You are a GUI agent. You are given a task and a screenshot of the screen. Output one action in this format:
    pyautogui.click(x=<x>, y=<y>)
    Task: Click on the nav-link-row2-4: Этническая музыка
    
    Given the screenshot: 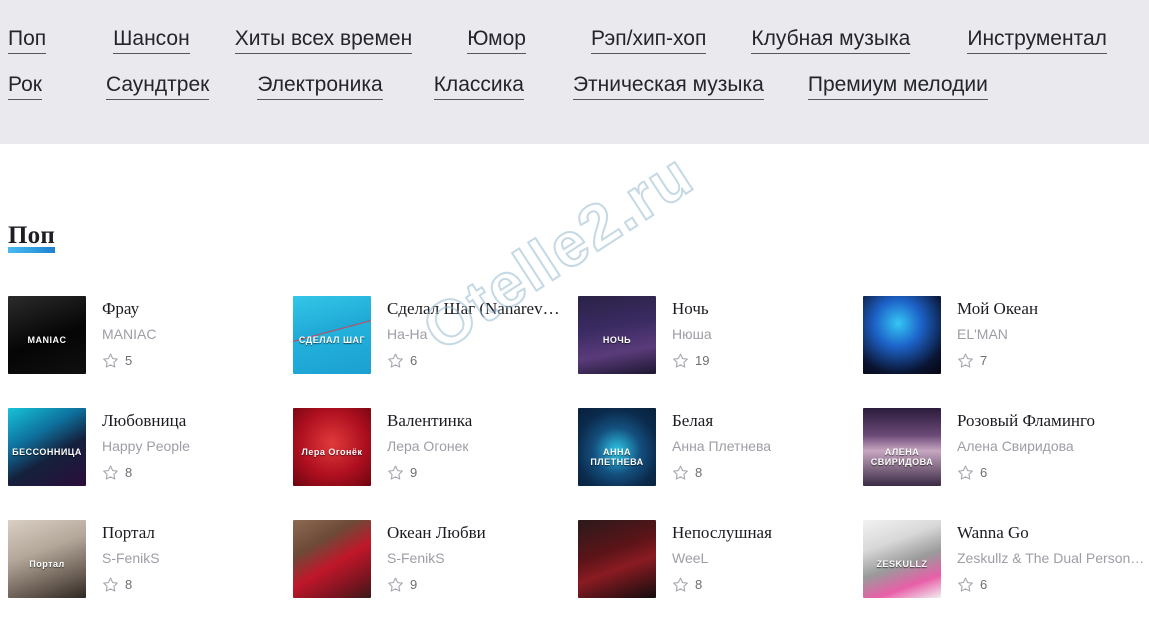 What is the action you would take?
    pyautogui.click(x=668, y=86)
    